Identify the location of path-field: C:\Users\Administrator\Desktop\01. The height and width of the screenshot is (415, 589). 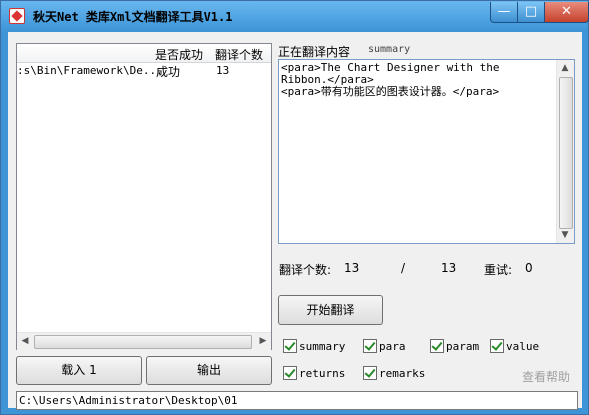
(297, 400).